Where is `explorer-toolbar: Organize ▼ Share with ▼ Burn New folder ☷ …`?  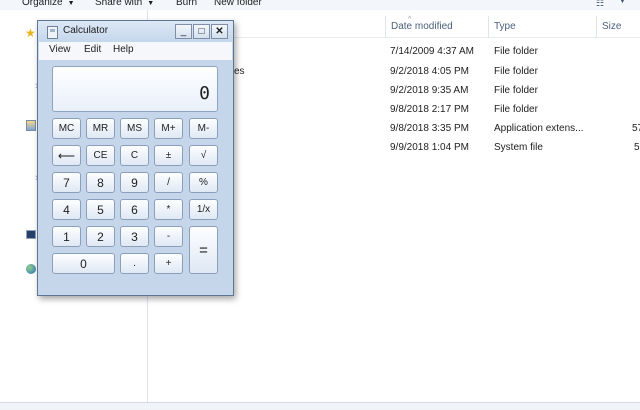 explorer-toolbar: Organize ▼ Share with ▼ Burn New folder ☷ … is located at coordinates (320, 5).